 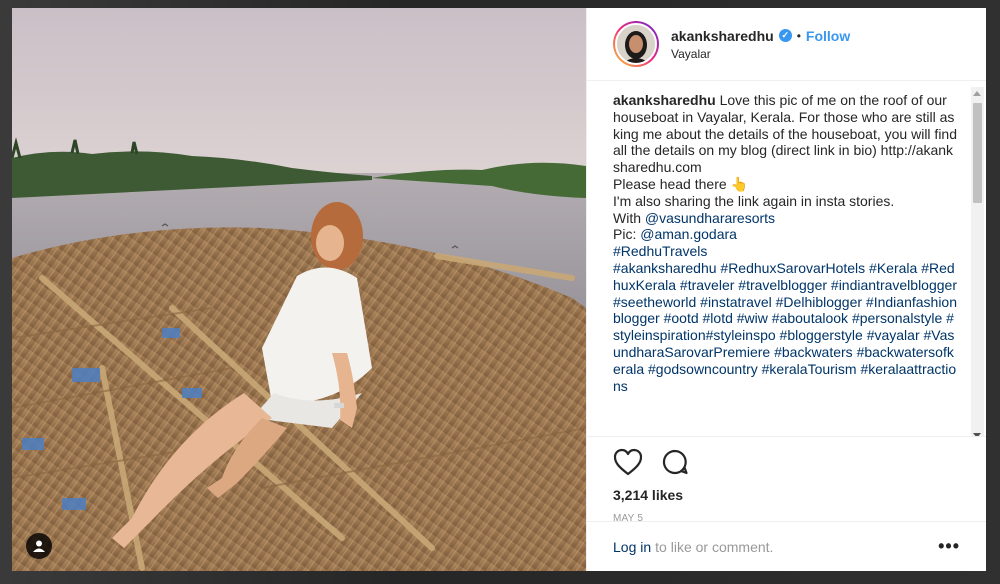 I want to click on location-link: Vayalar, so click(x=760, y=54).